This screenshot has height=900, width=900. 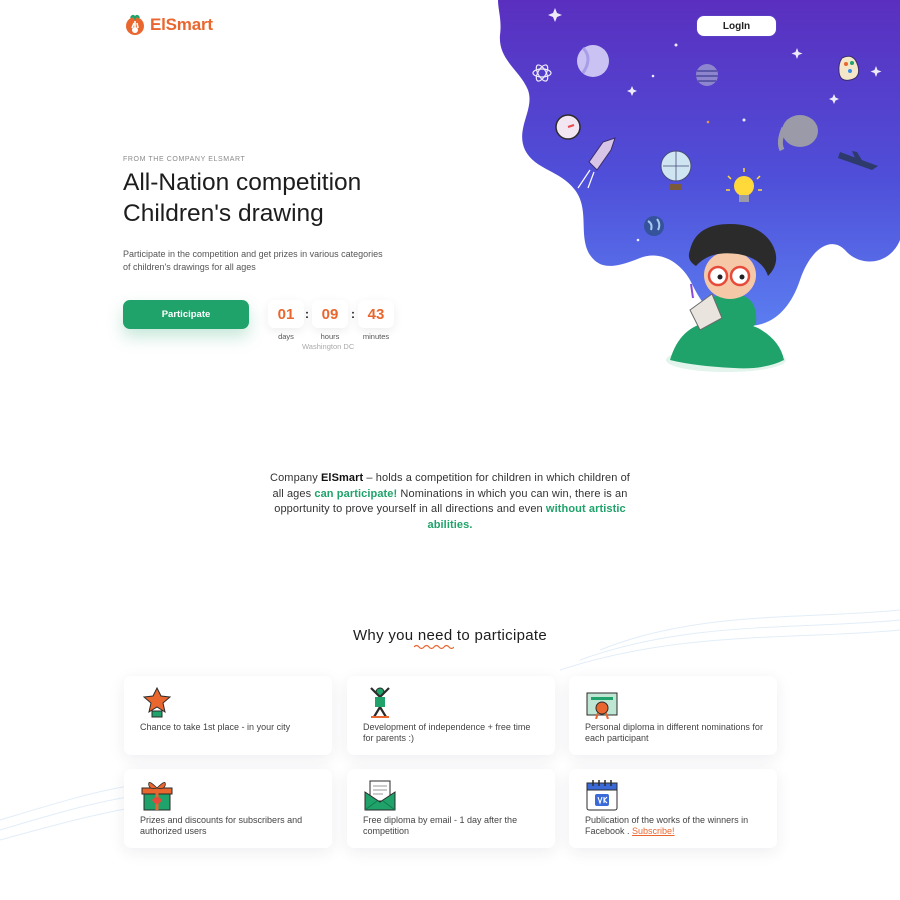 I want to click on benefit-card: Chance to take 1st place - in your city, so click(x=228, y=715).